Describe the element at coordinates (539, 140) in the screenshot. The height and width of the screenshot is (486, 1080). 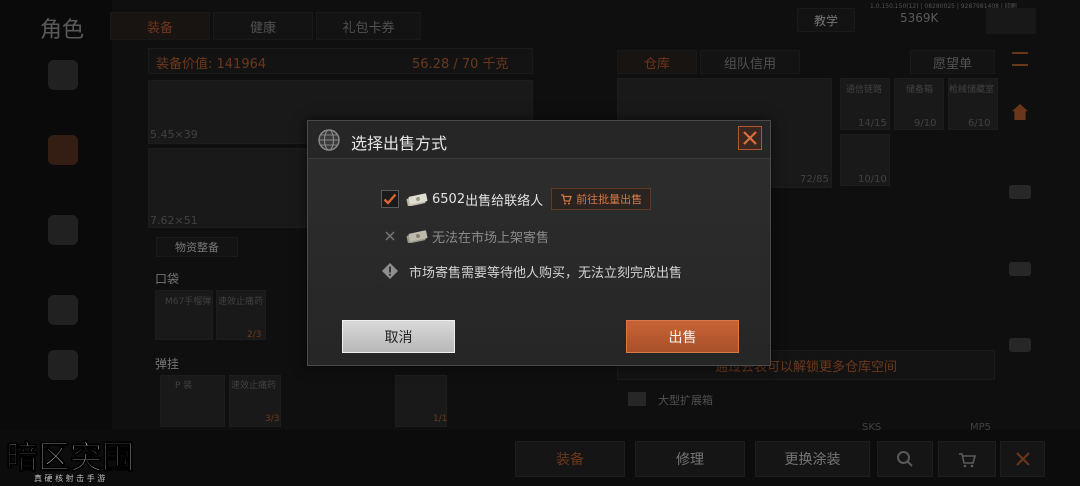
I see `dialog-header: 选择出售方式` at that location.